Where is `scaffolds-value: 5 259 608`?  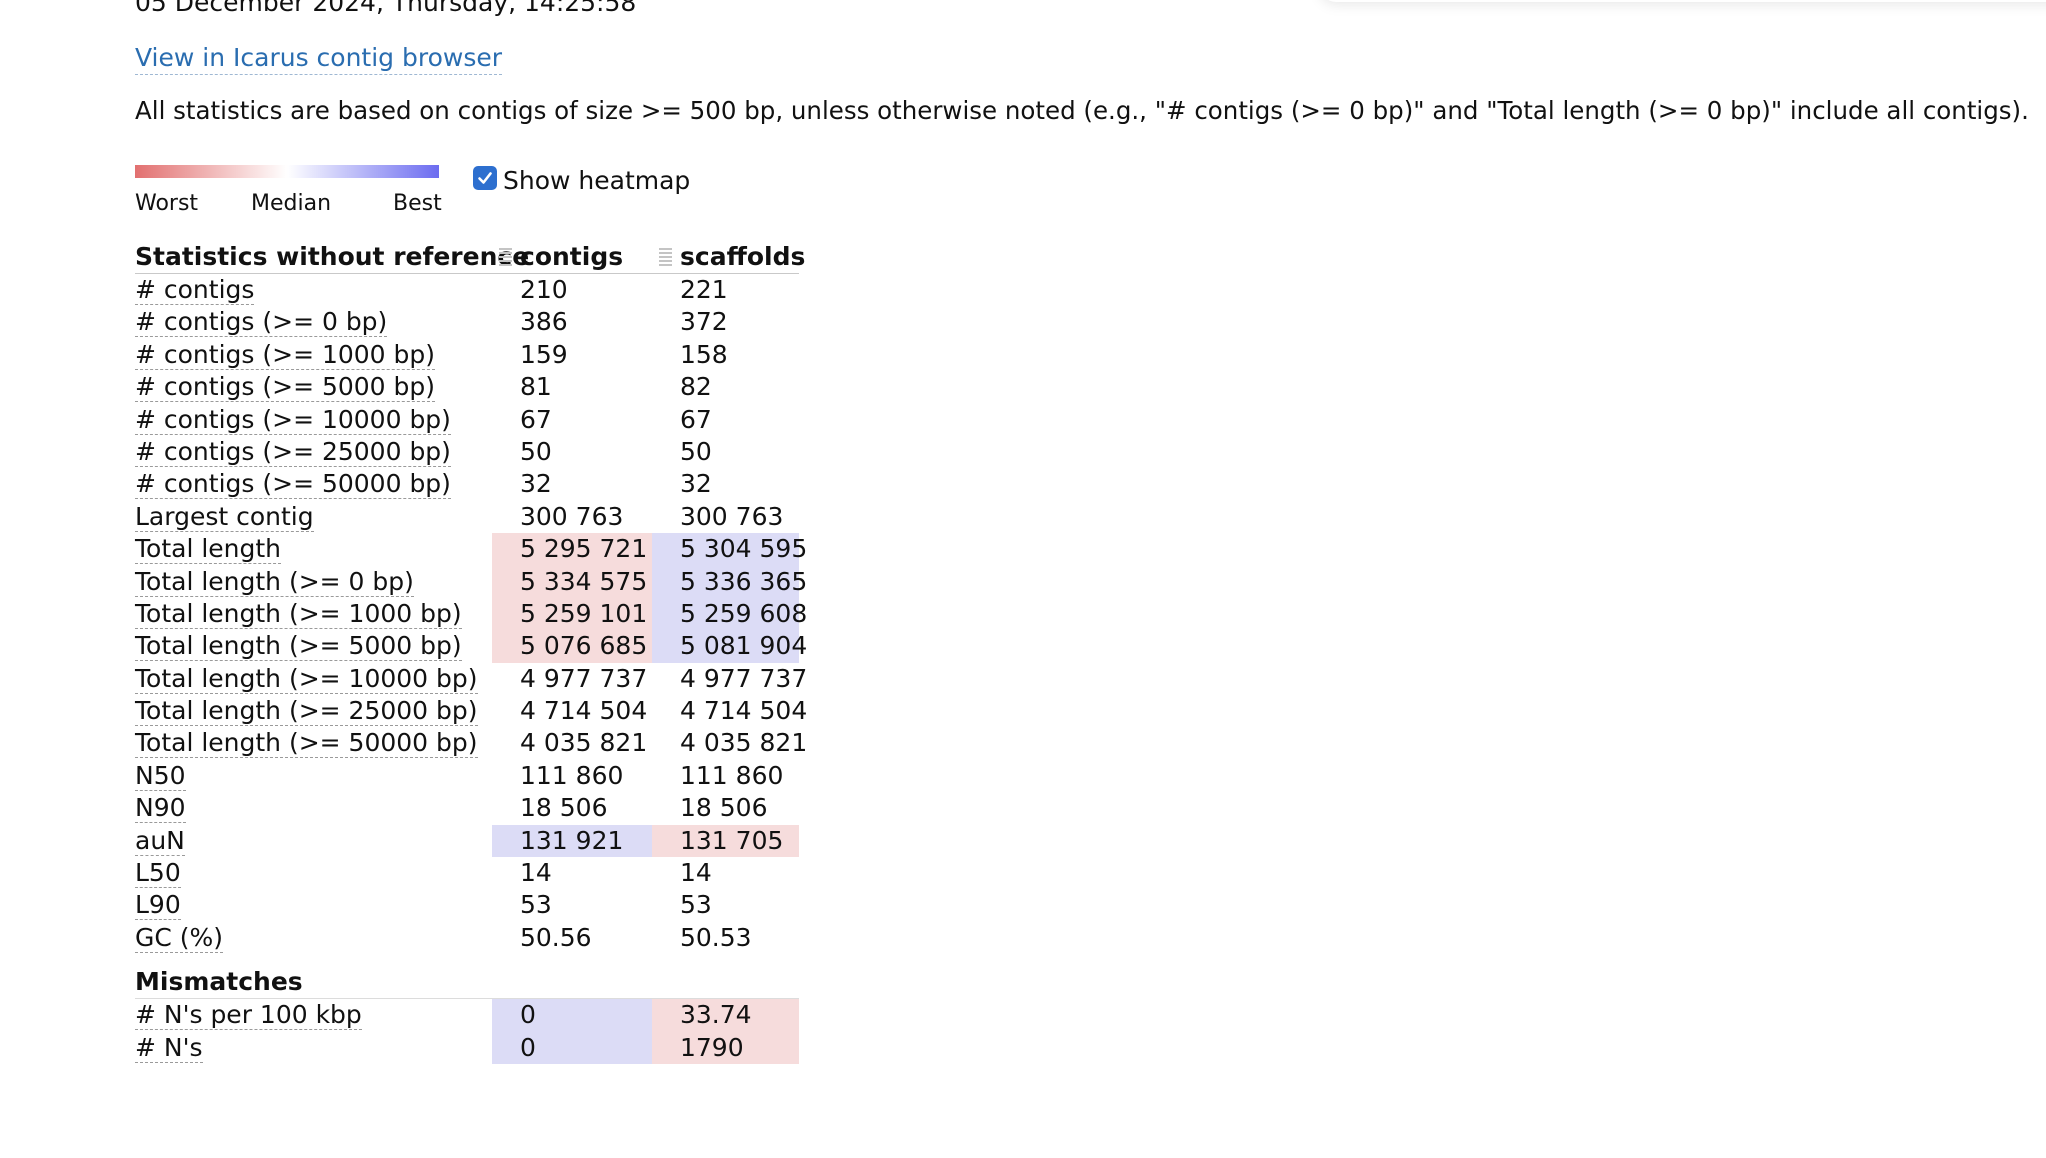
scaffolds-value: 5 259 608 is located at coordinates (729, 614).